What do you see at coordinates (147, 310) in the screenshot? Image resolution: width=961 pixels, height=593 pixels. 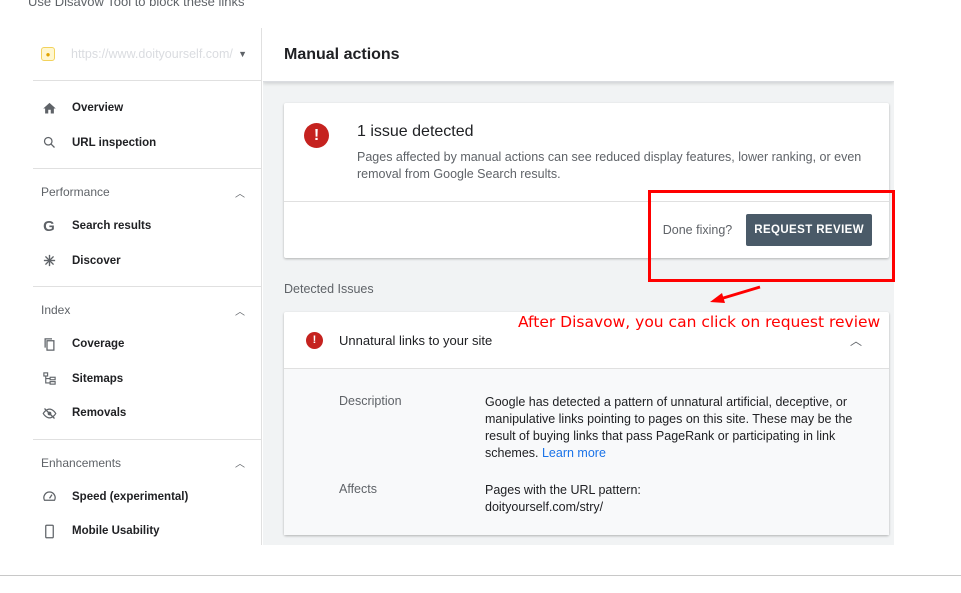 I see `group-header-index: Index ︿` at bounding box center [147, 310].